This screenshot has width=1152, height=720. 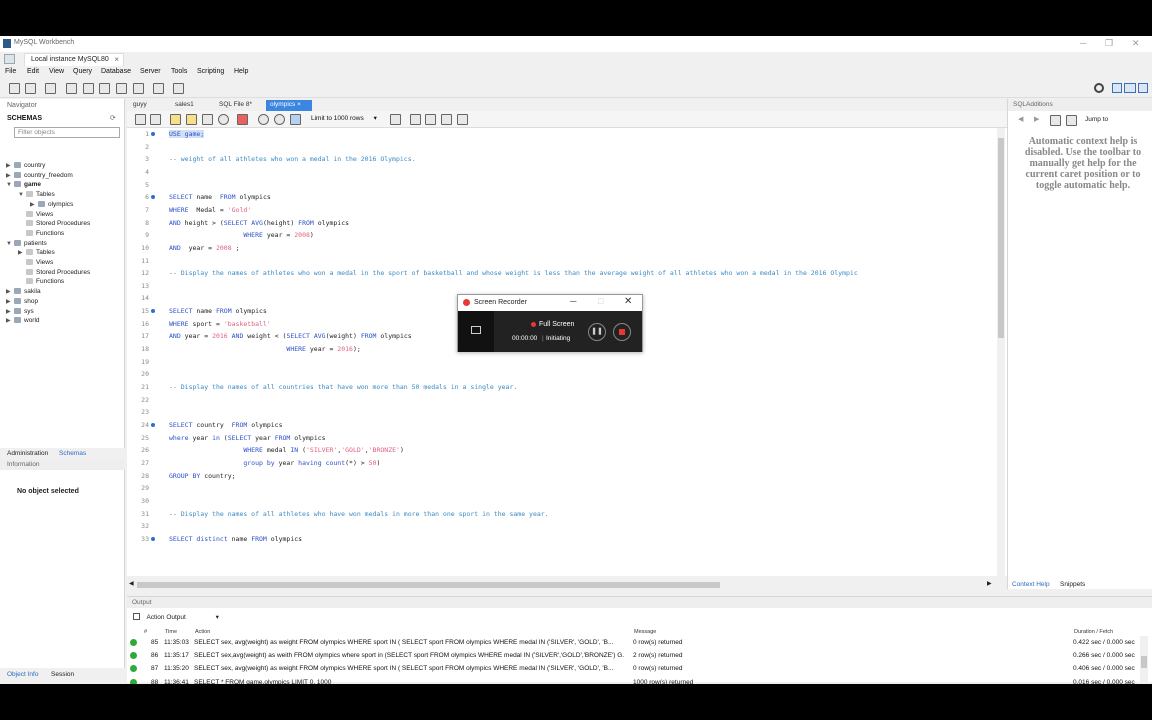 What do you see at coordinates (116, 71) in the screenshot?
I see `menu-database: Database` at bounding box center [116, 71].